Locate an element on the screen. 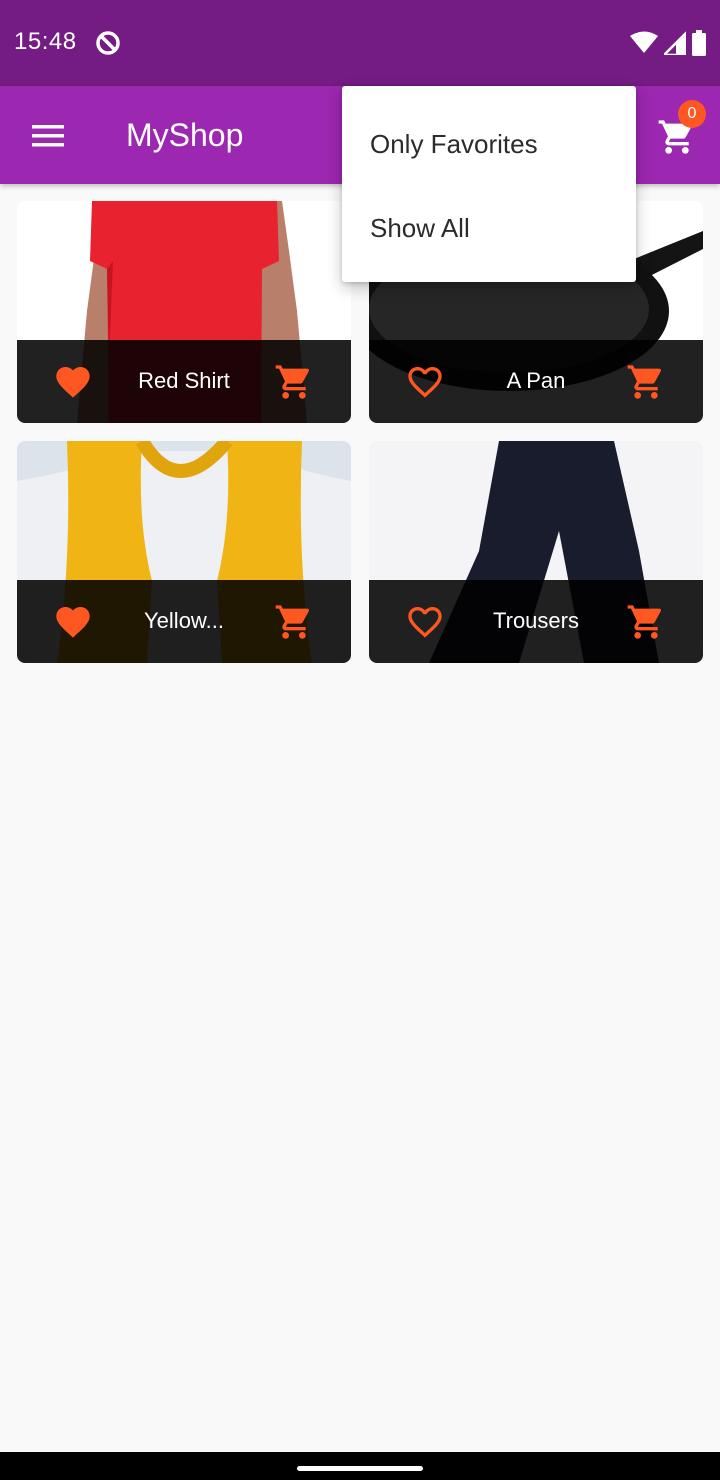  grid-footer: A Pan is located at coordinates (536, 381).